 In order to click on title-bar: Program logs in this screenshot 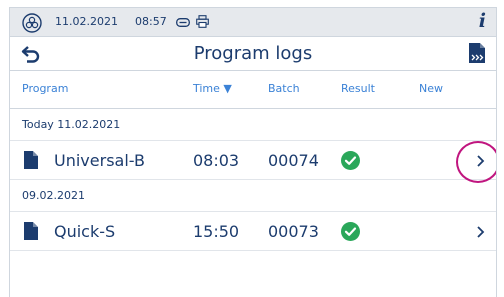, I will do `click(253, 54)`.